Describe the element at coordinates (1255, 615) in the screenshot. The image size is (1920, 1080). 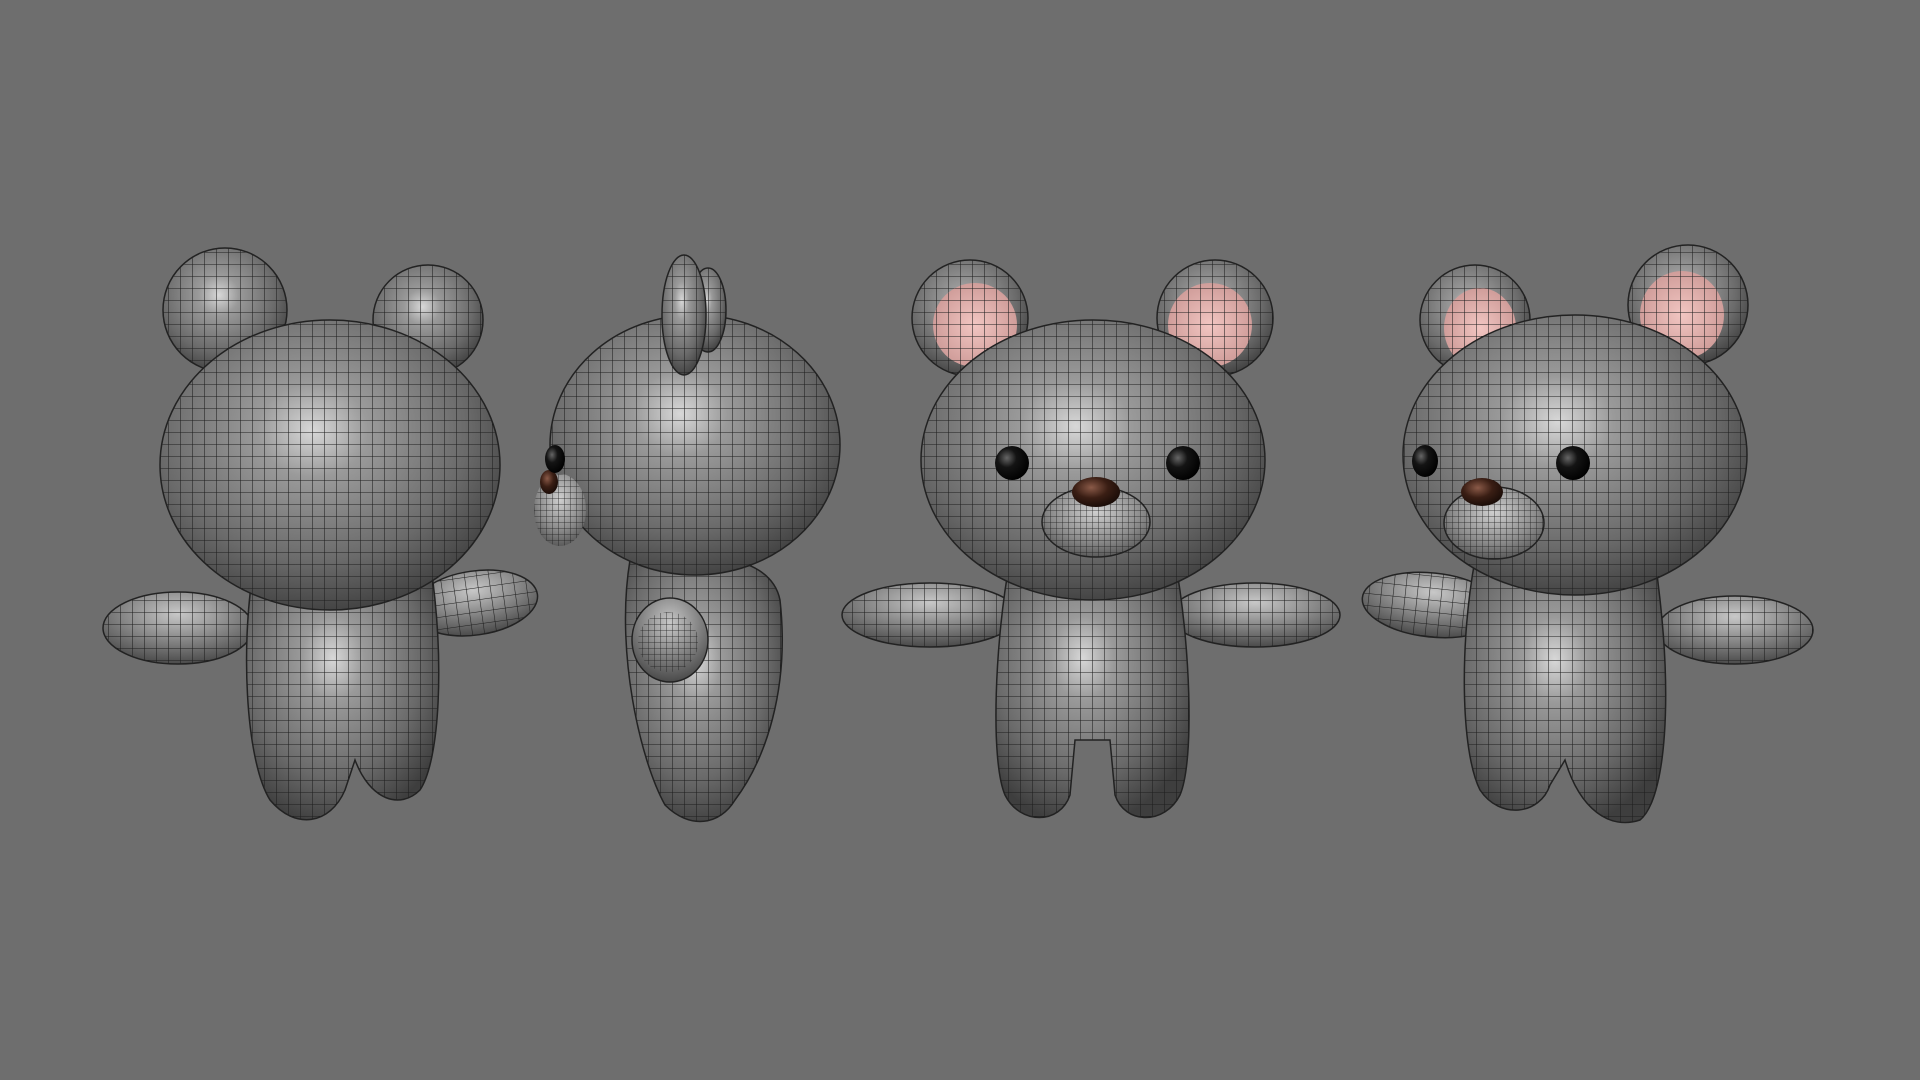
I see `bear-front-arm-right` at that location.